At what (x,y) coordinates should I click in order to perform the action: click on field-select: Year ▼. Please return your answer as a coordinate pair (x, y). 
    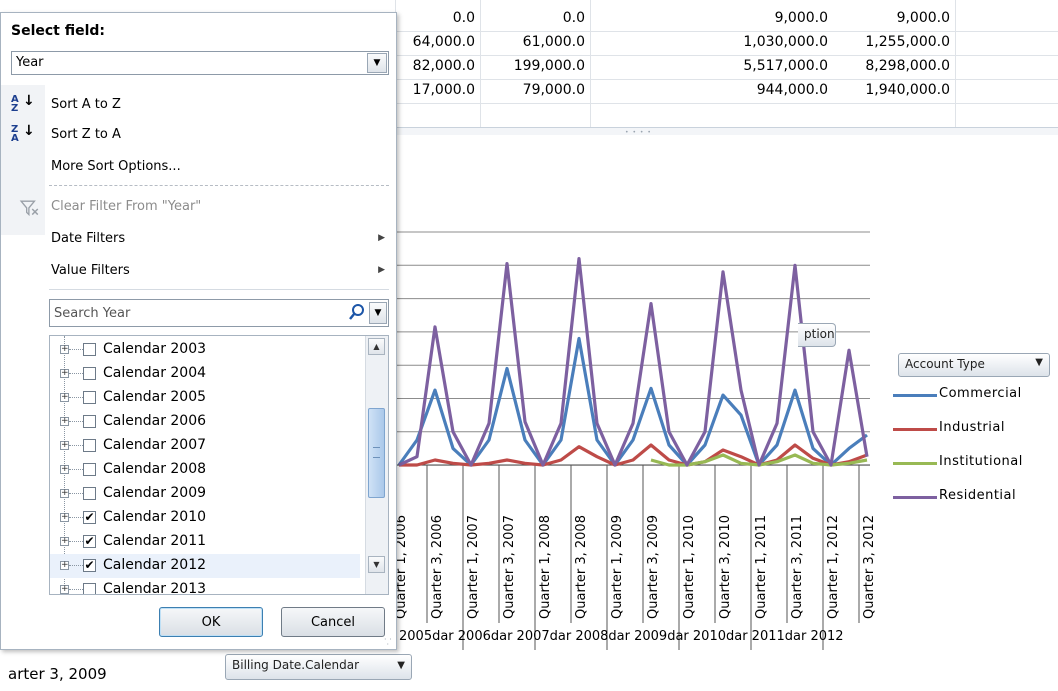
    Looking at the image, I should click on (200, 63).